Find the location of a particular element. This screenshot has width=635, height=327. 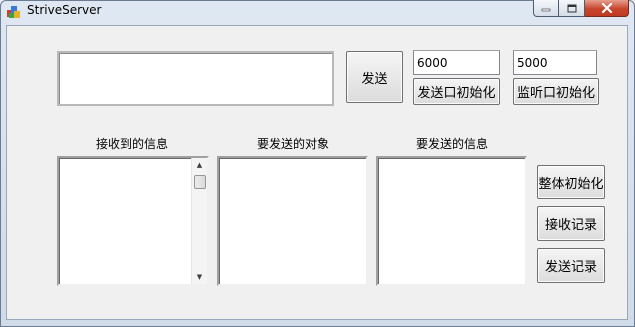

minimize-button is located at coordinates (546, 8).